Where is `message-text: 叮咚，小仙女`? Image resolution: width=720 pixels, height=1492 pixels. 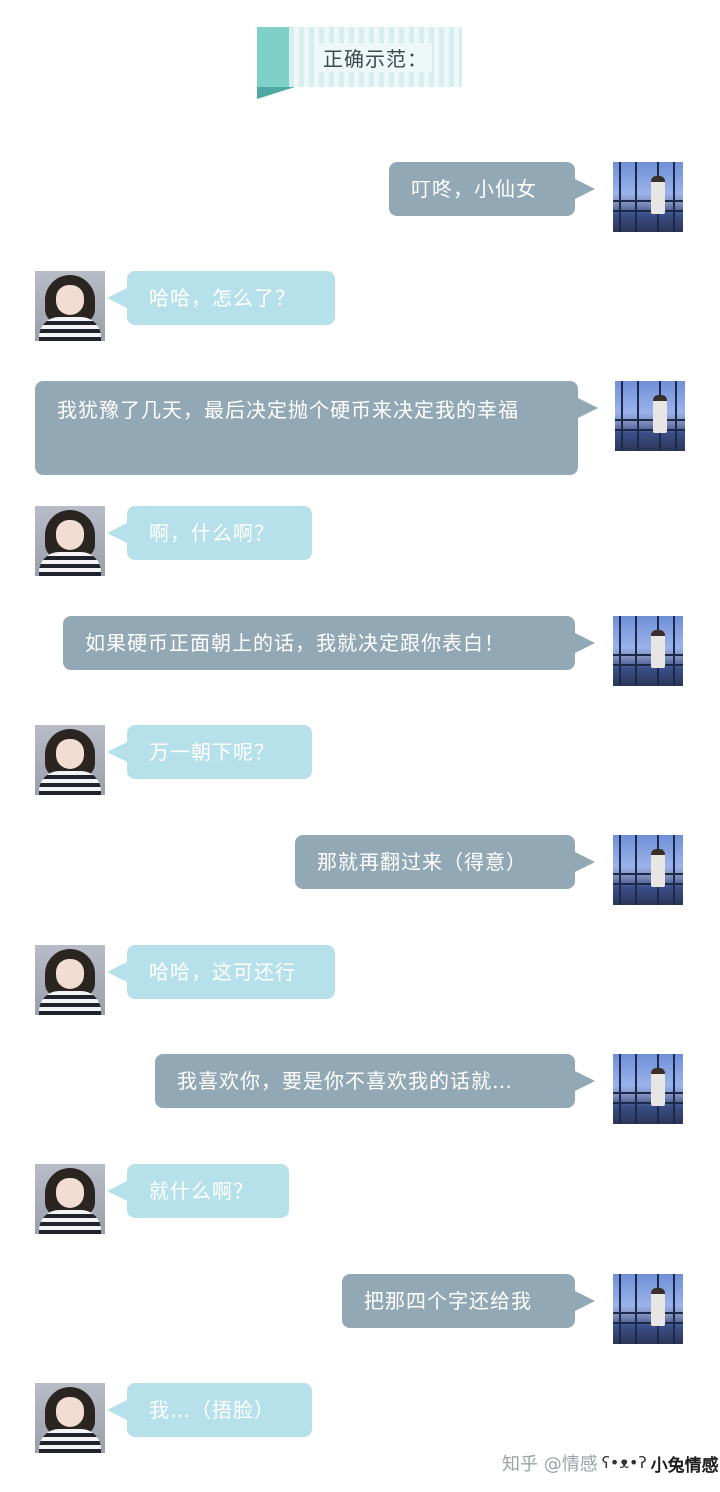
message-text: 叮咚，小仙女 is located at coordinates (474, 189).